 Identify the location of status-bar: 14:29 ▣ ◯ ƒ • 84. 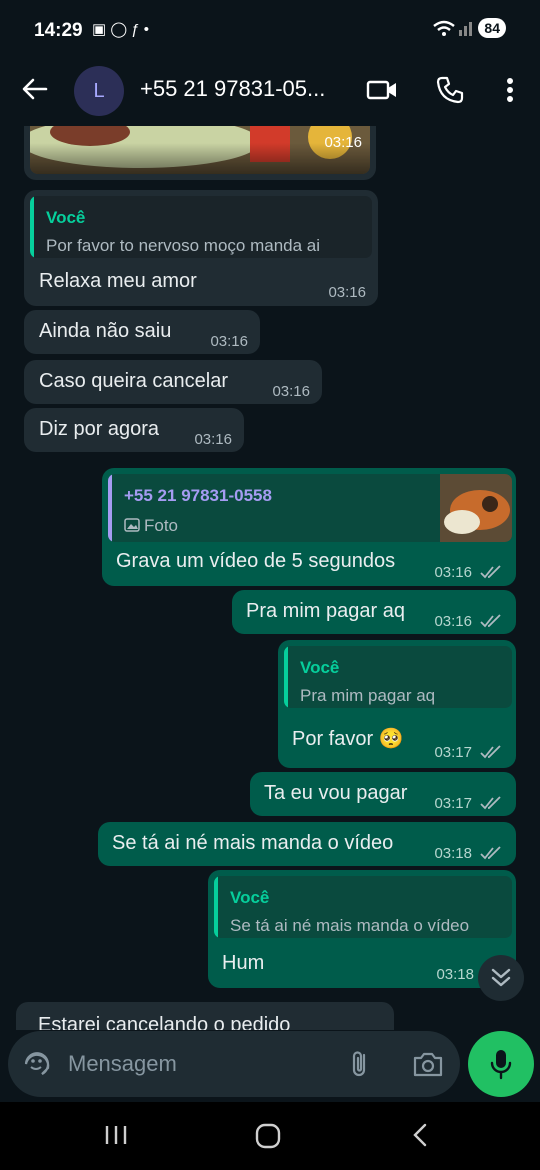
(270, 30).